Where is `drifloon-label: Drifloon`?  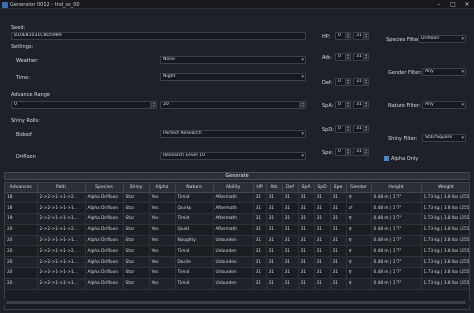 drifloon-label: Drifloon is located at coordinates (26, 157).